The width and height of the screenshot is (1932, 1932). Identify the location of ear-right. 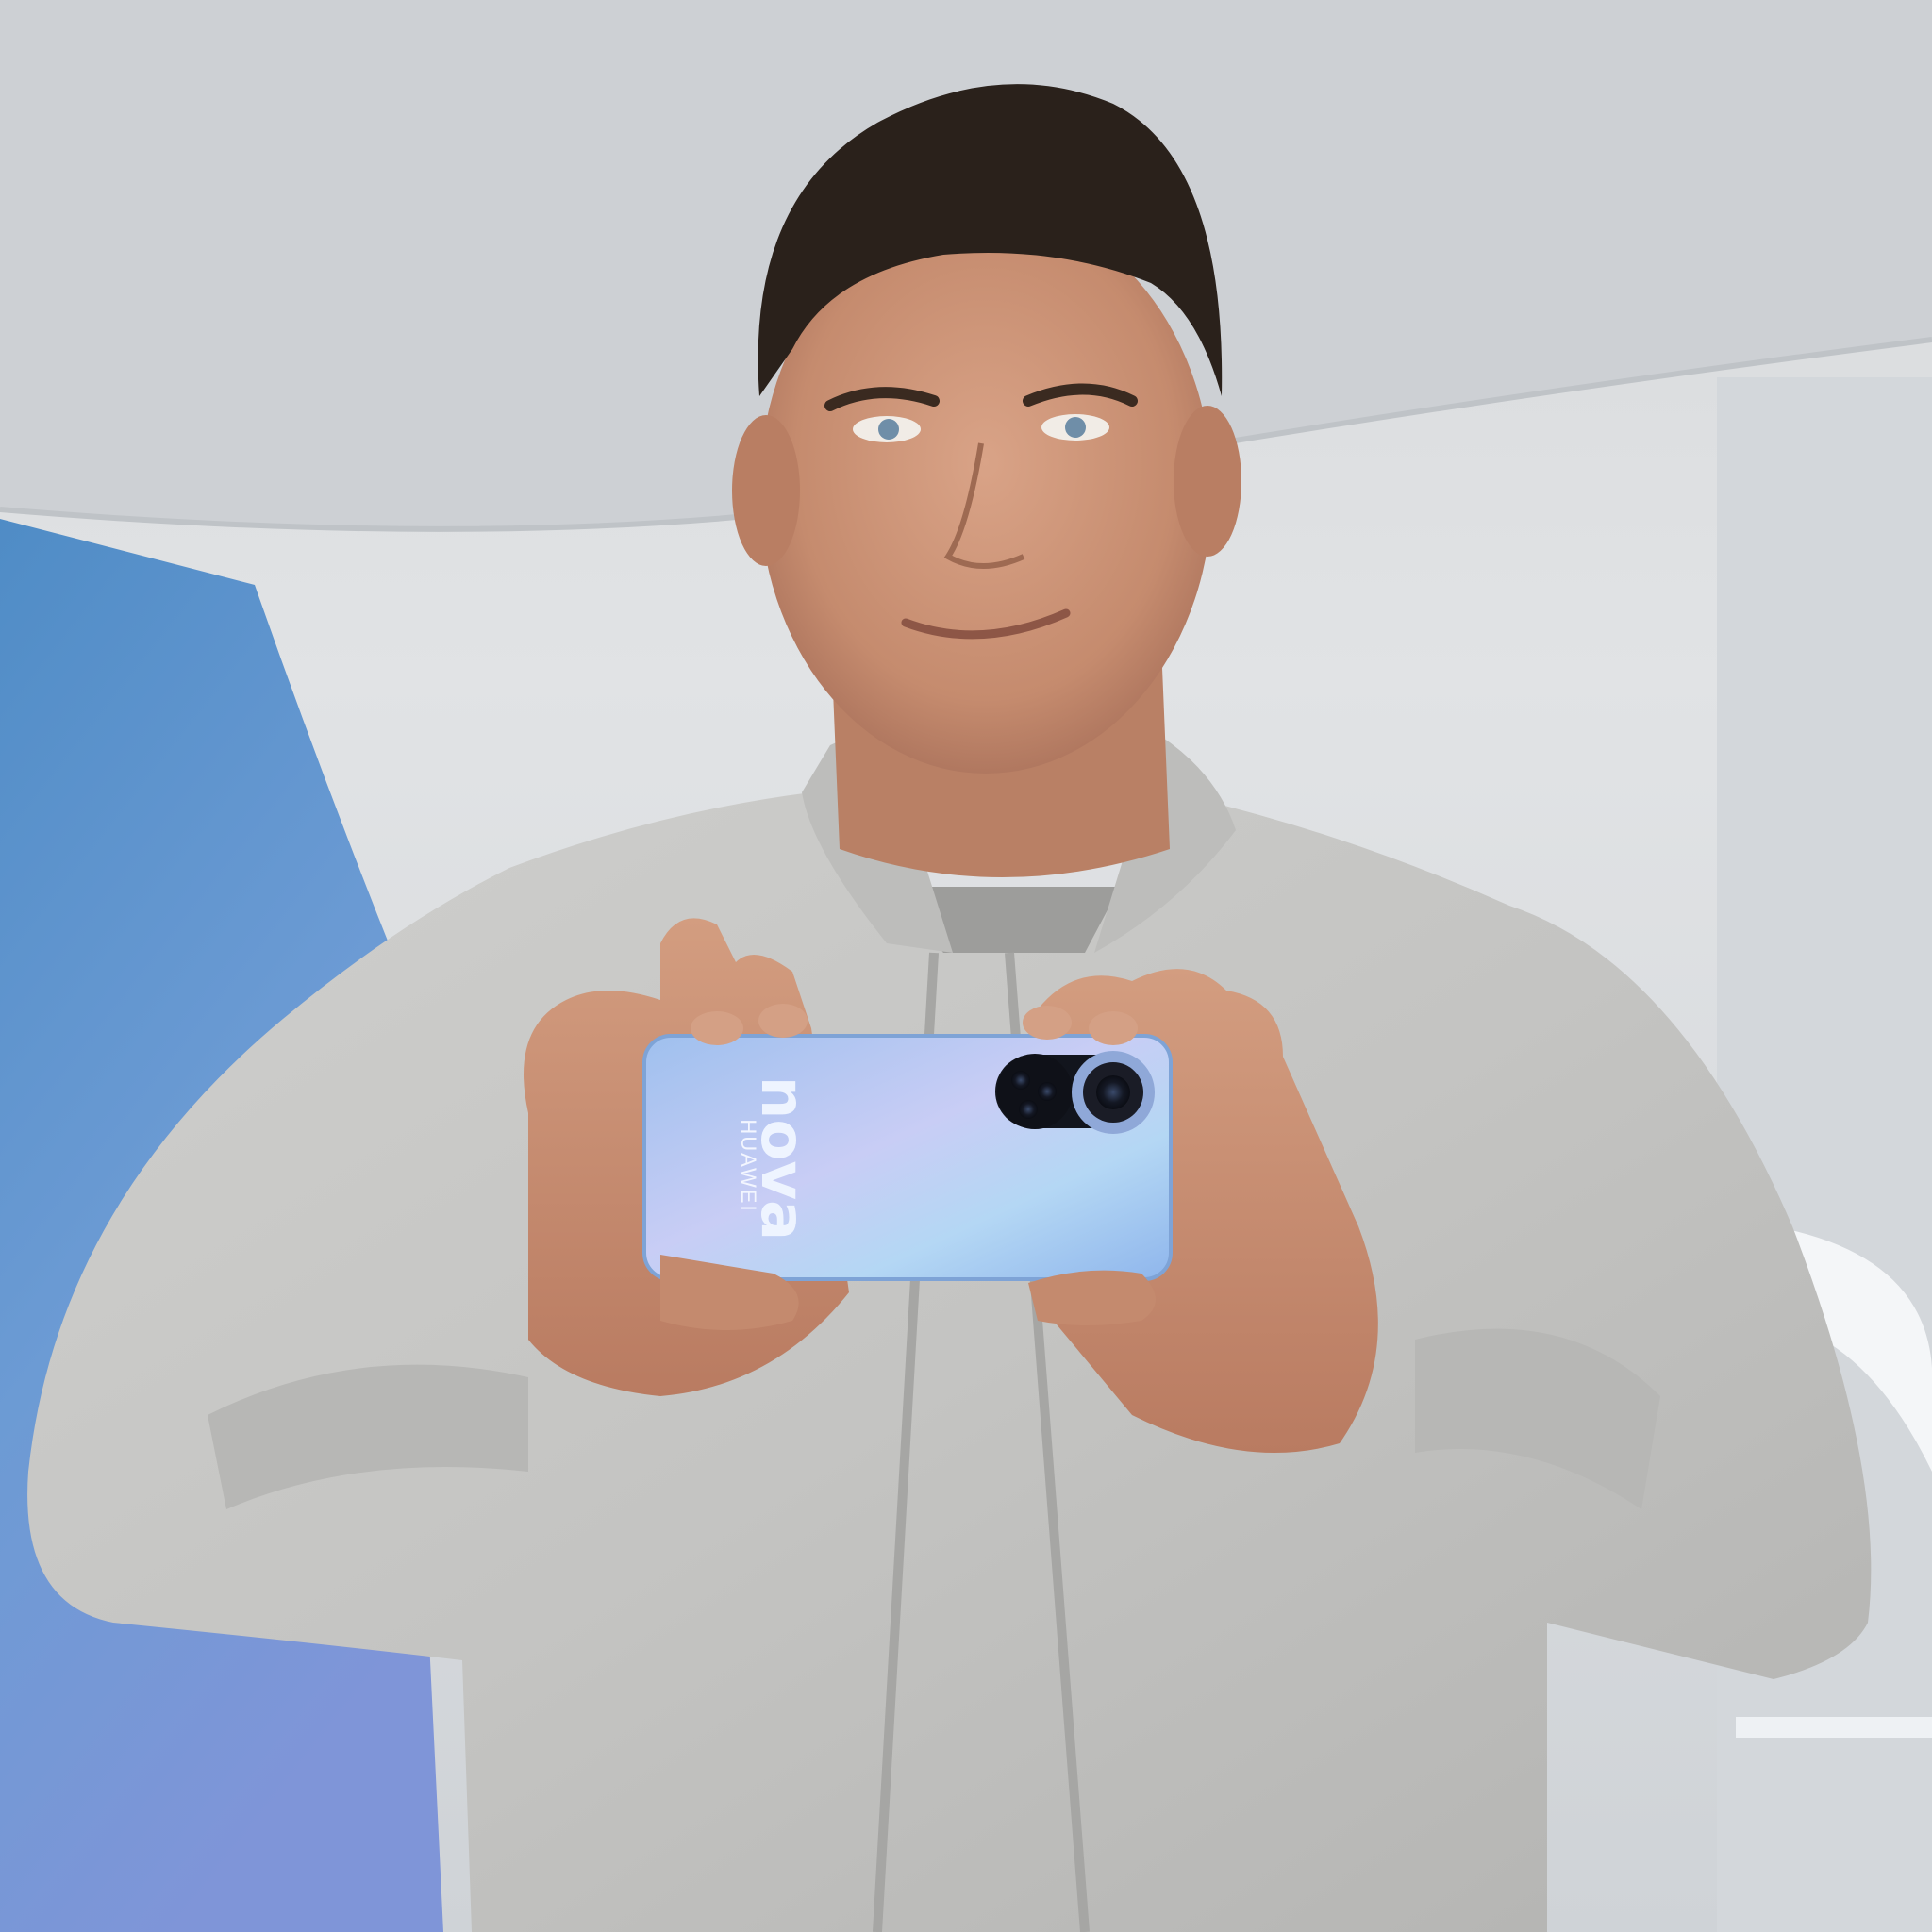
(1207, 481).